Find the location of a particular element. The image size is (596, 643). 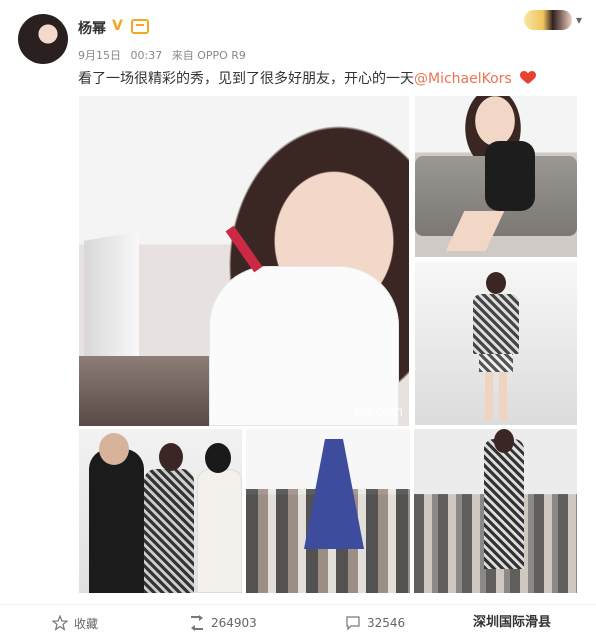

model-figure is located at coordinates (504, 504).